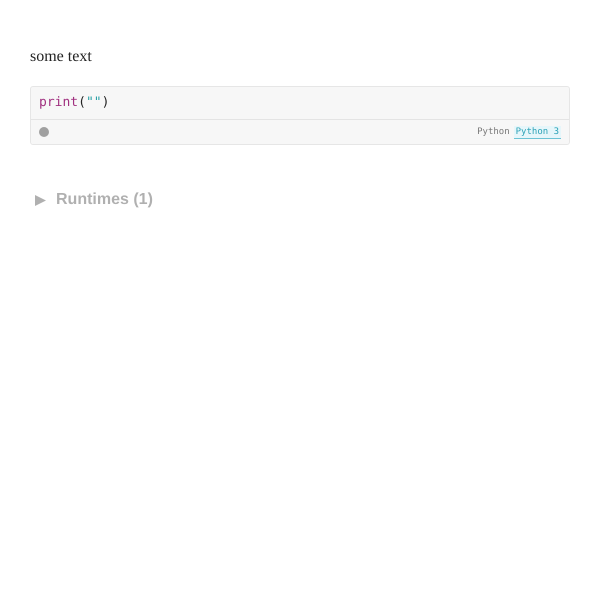 Image resolution: width=600 pixels, height=600 pixels. What do you see at coordinates (61, 57) in the screenshot?
I see `paragraph-text: some text` at bounding box center [61, 57].